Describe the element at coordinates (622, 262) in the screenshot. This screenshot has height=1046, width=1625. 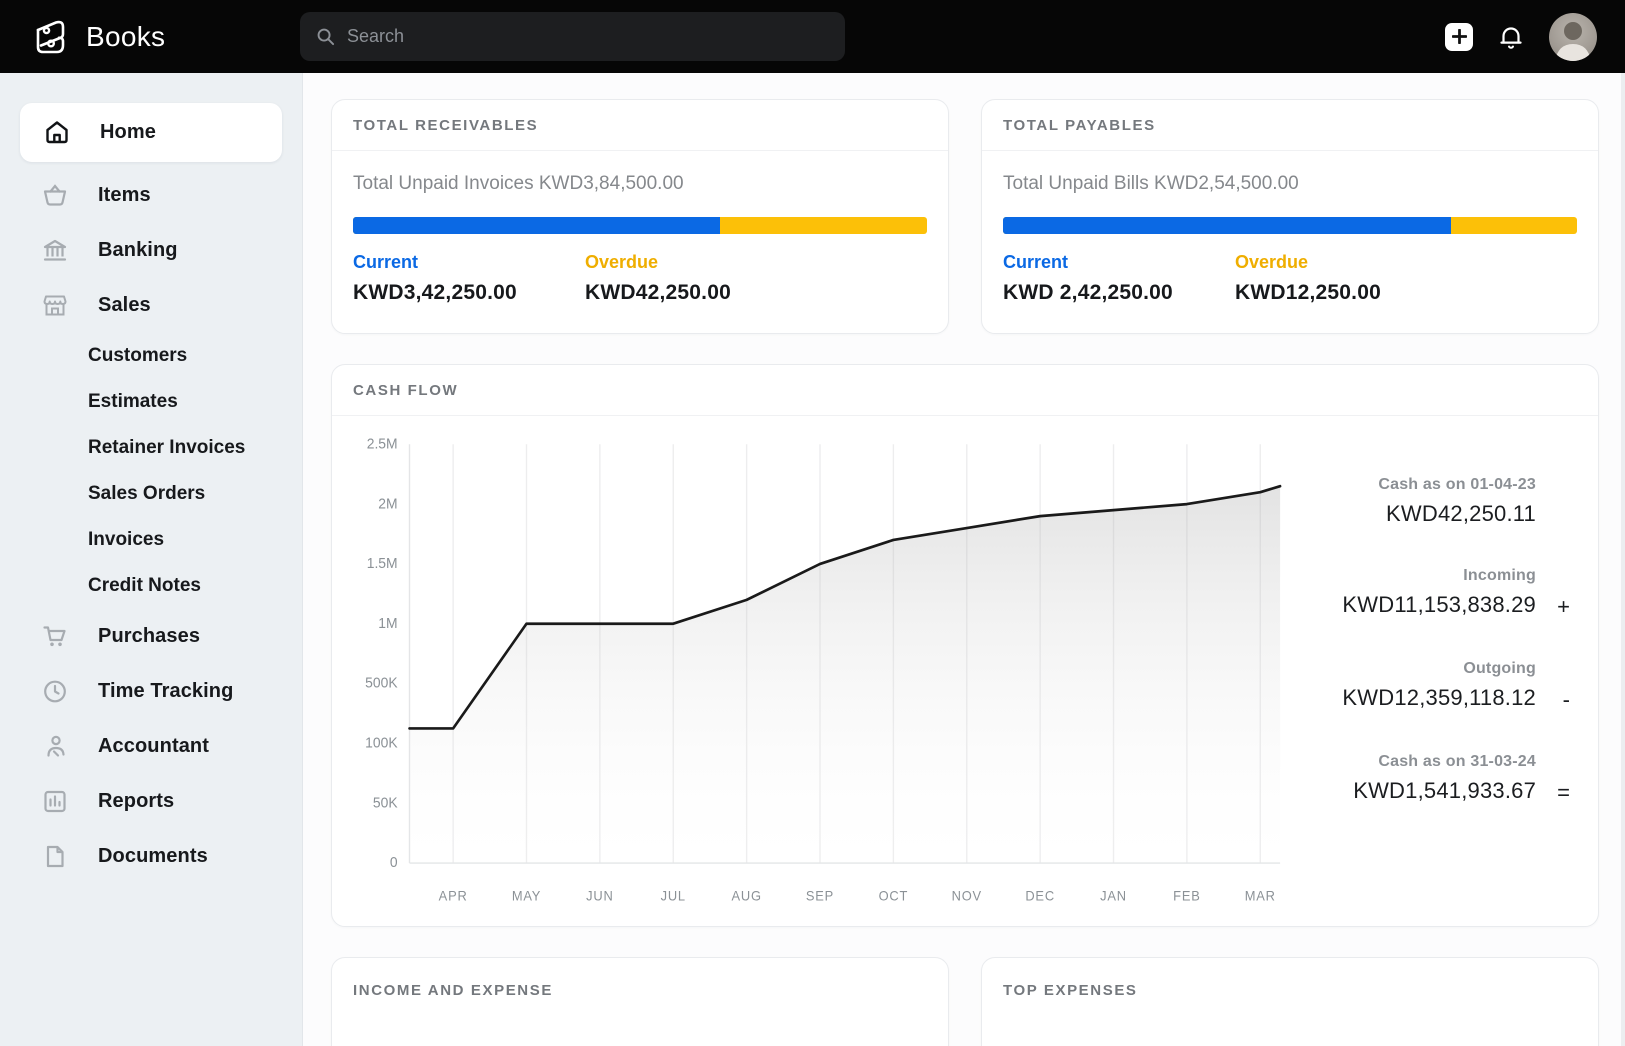
I see `overdue-label: Overdue` at that location.